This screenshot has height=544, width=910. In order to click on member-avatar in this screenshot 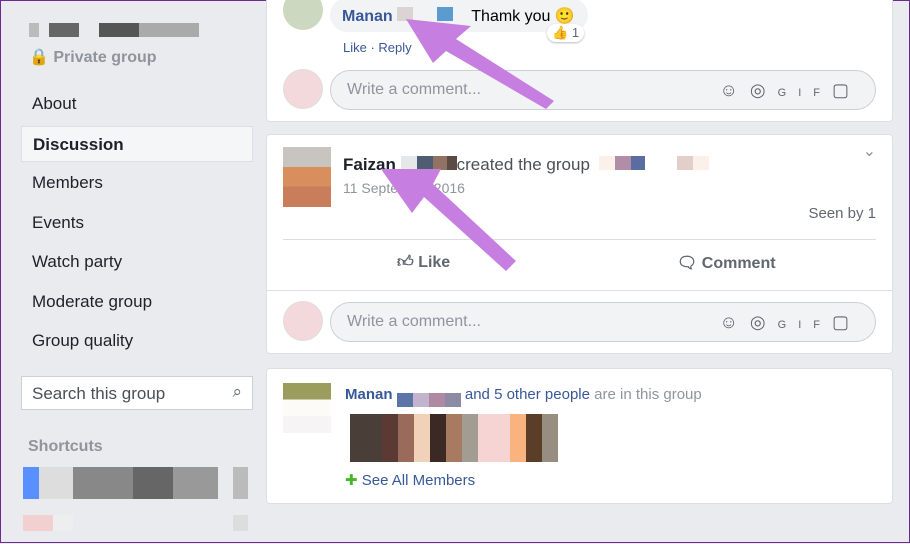, I will do `click(307, 408)`.